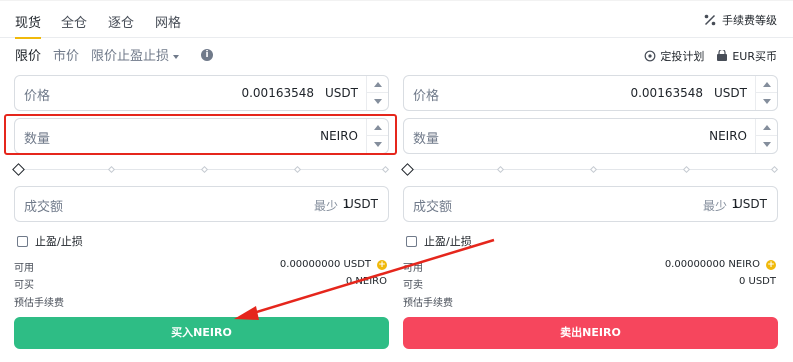 The image size is (793, 362). Describe the element at coordinates (168, 21) in the screenshot. I see `tab-grid: 网格` at that location.